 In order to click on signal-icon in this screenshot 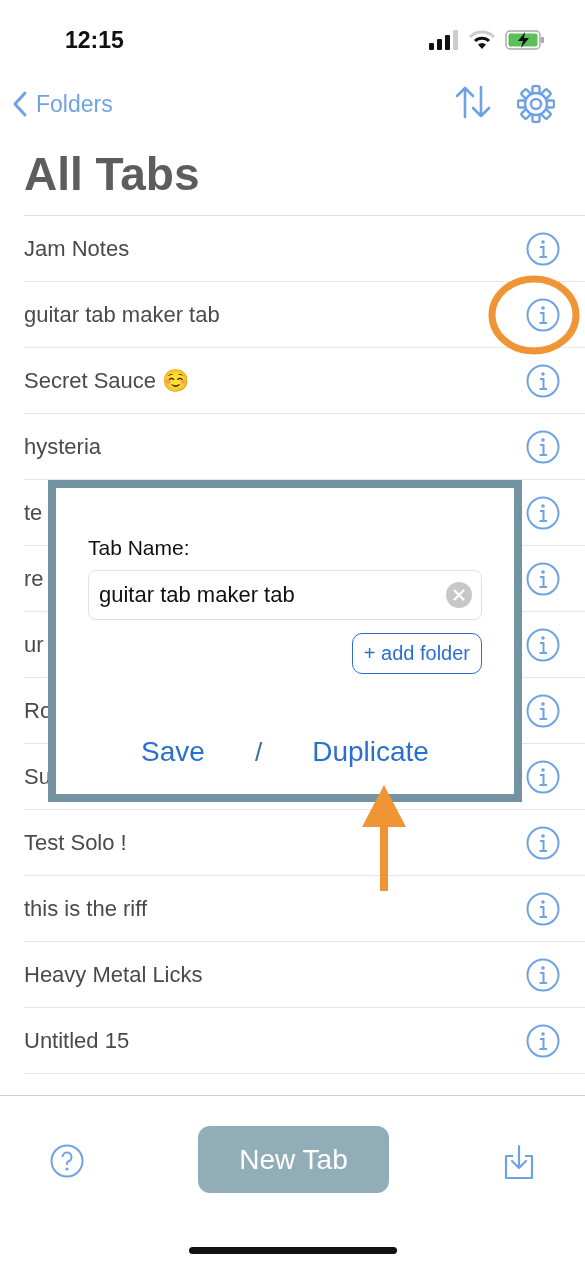, I will do `click(444, 40)`.